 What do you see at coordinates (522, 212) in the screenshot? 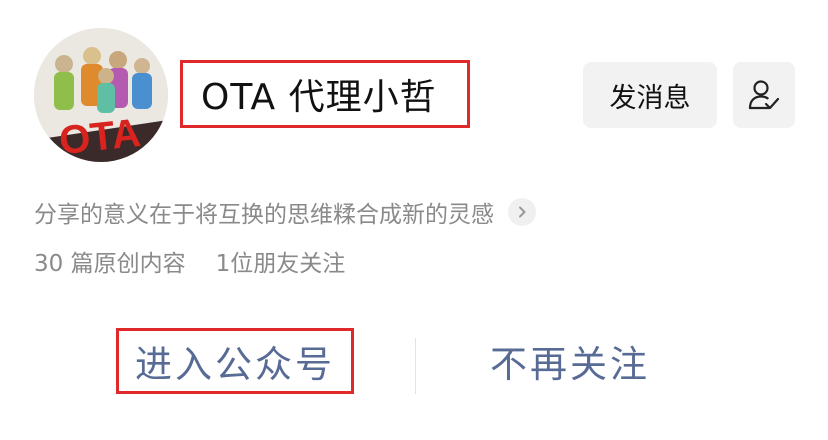
I see `chevron-right-icon` at bounding box center [522, 212].